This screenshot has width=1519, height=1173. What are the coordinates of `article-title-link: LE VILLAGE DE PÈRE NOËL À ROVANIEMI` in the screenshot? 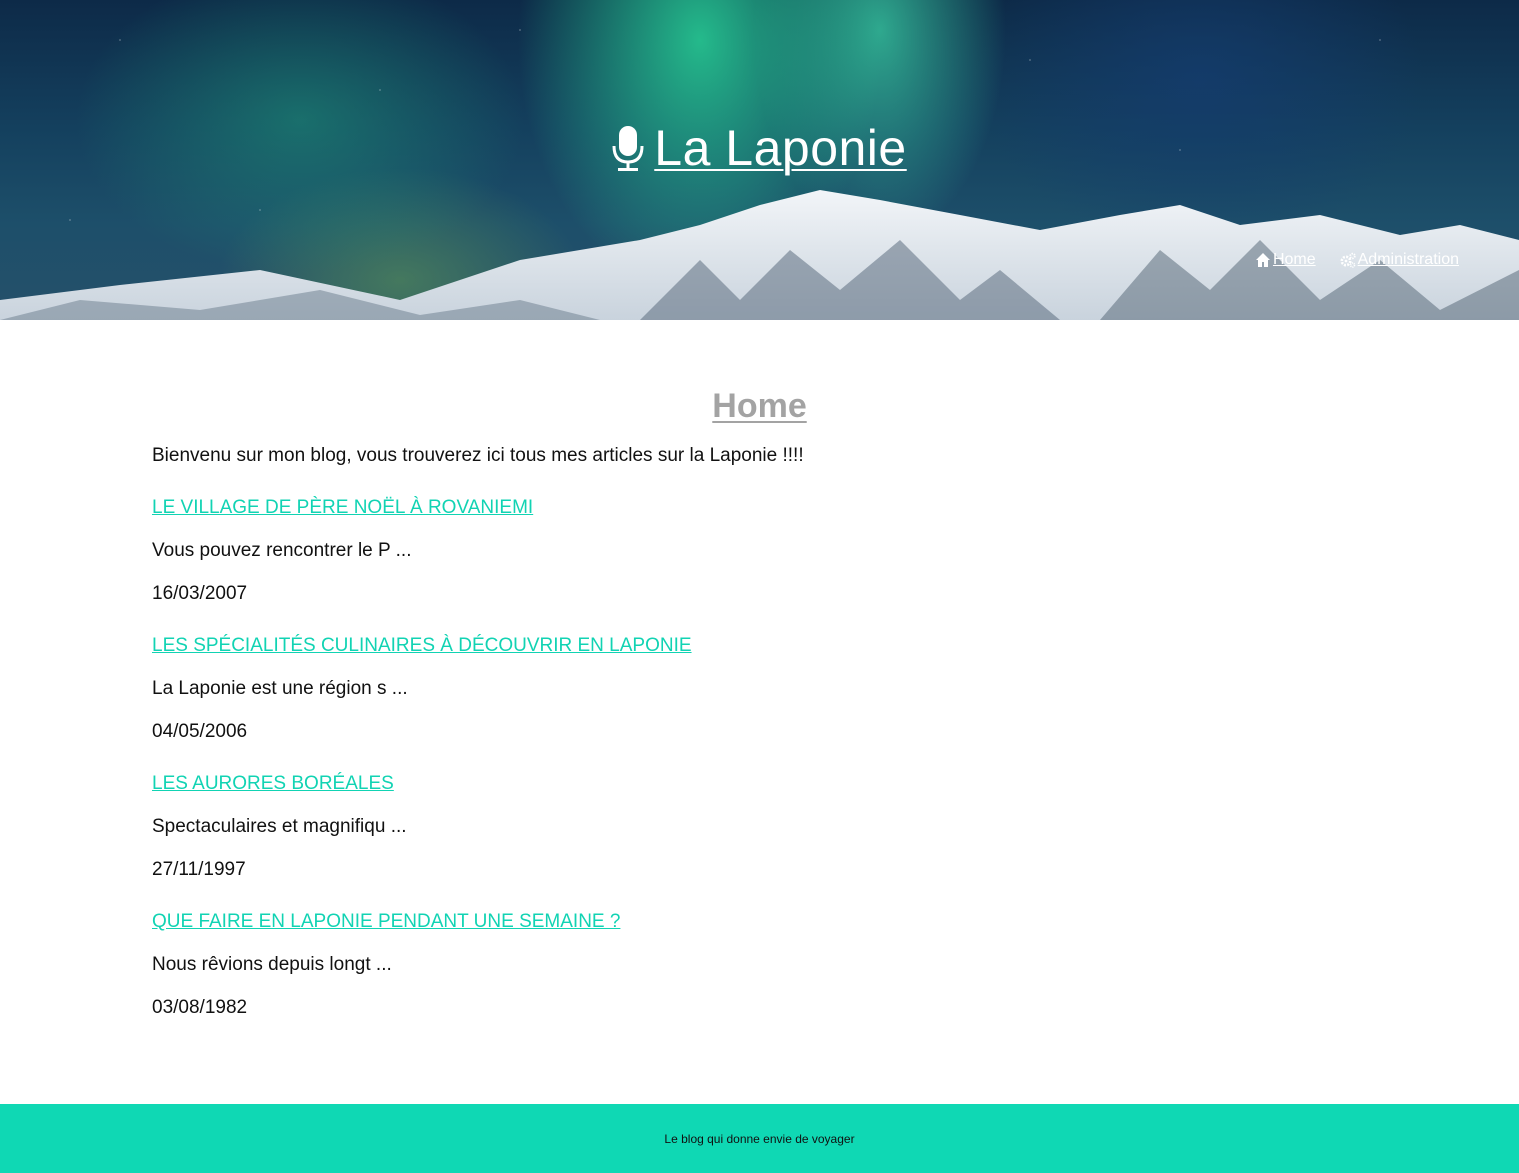 It's located at (342, 508).